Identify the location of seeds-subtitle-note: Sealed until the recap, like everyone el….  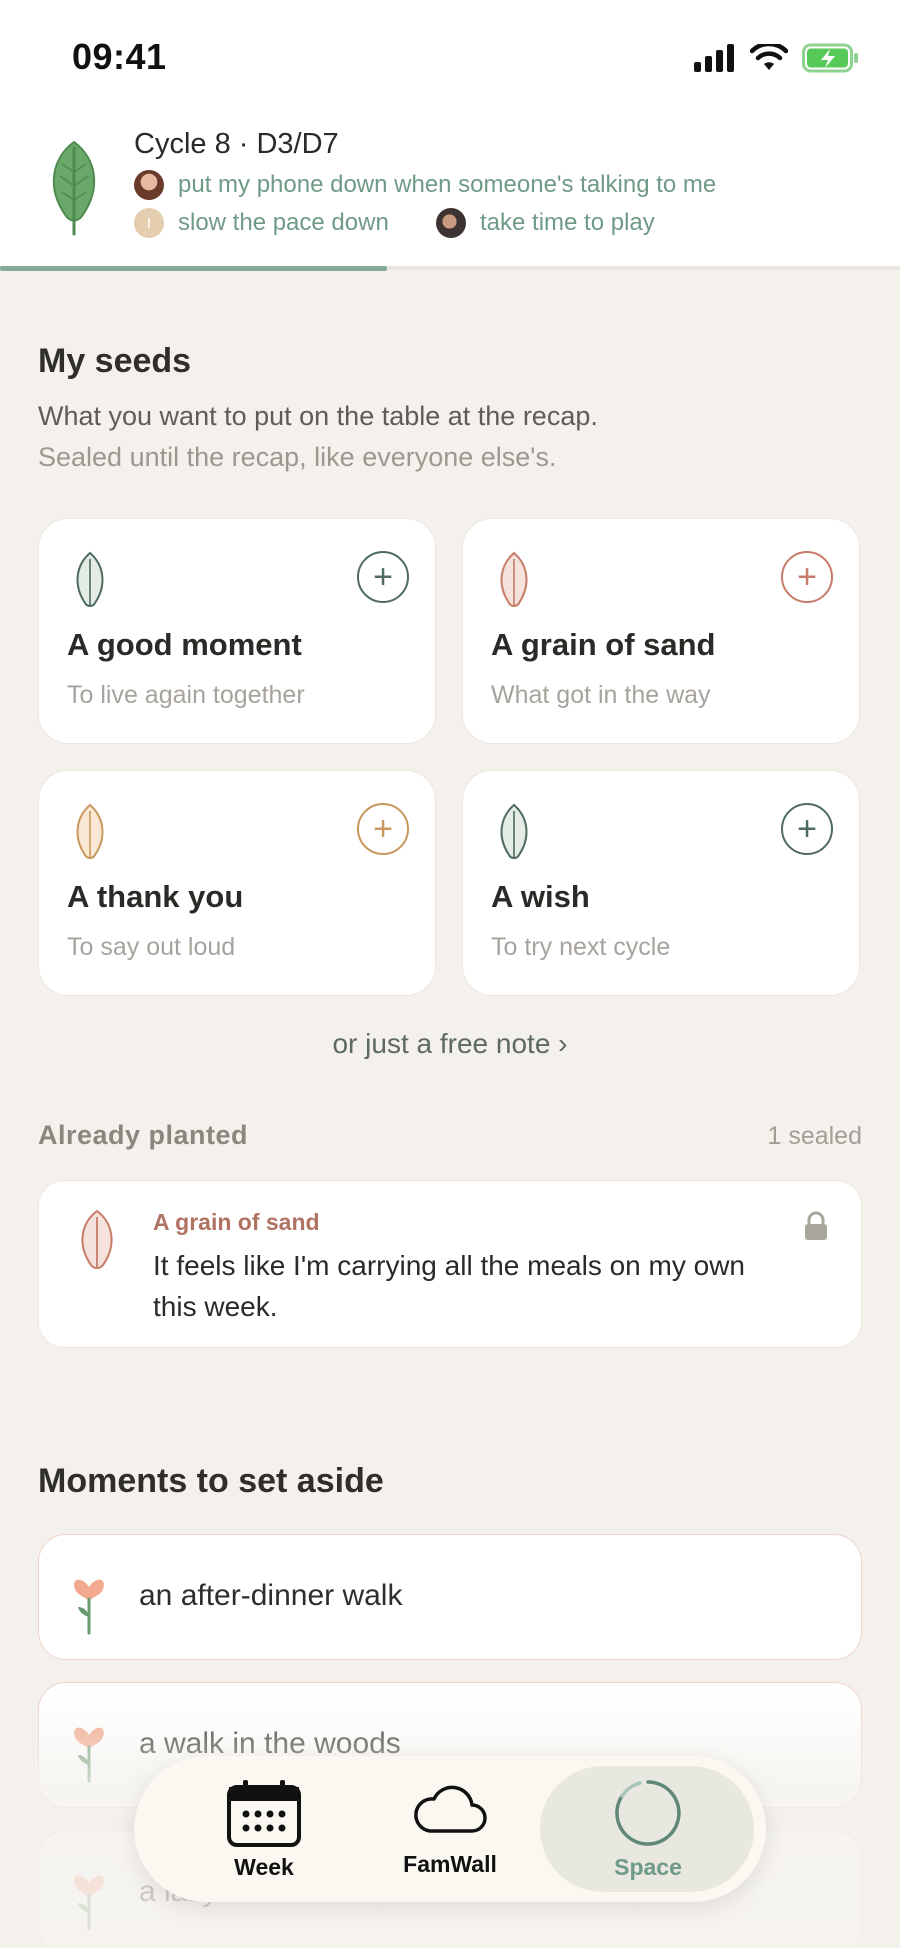
(297, 457).